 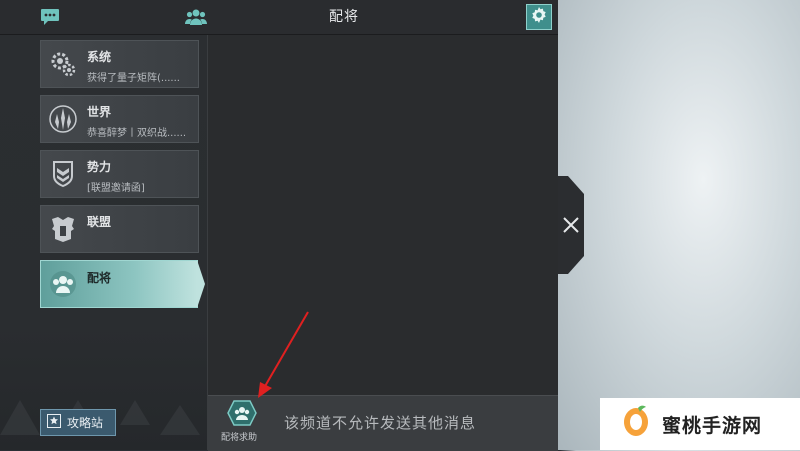 What do you see at coordinates (119, 229) in the screenshot?
I see `channel-item-alliance: 联盟` at bounding box center [119, 229].